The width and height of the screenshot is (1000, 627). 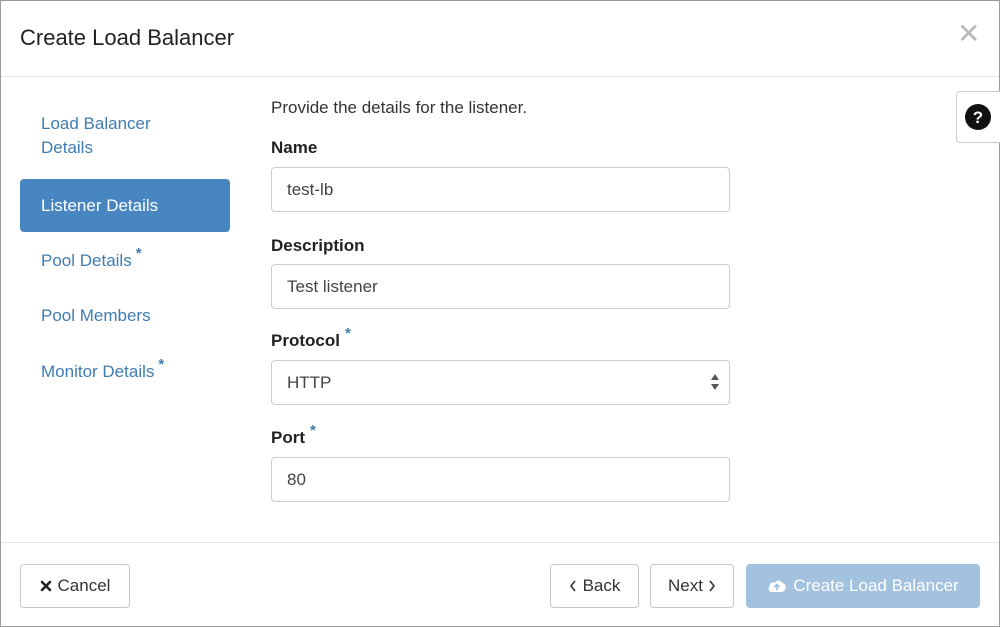 What do you see at coordinates (500, 189) in the screenshot?
I see `name-input: test-lb` at bounding box center [500, 189].